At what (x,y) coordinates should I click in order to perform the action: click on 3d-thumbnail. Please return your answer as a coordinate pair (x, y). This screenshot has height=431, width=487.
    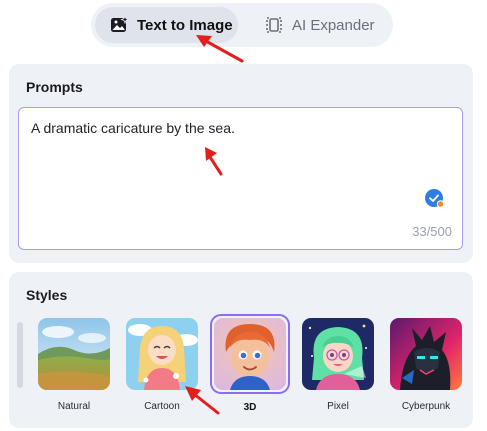
    Looking at the image, I should click on (250, 354).